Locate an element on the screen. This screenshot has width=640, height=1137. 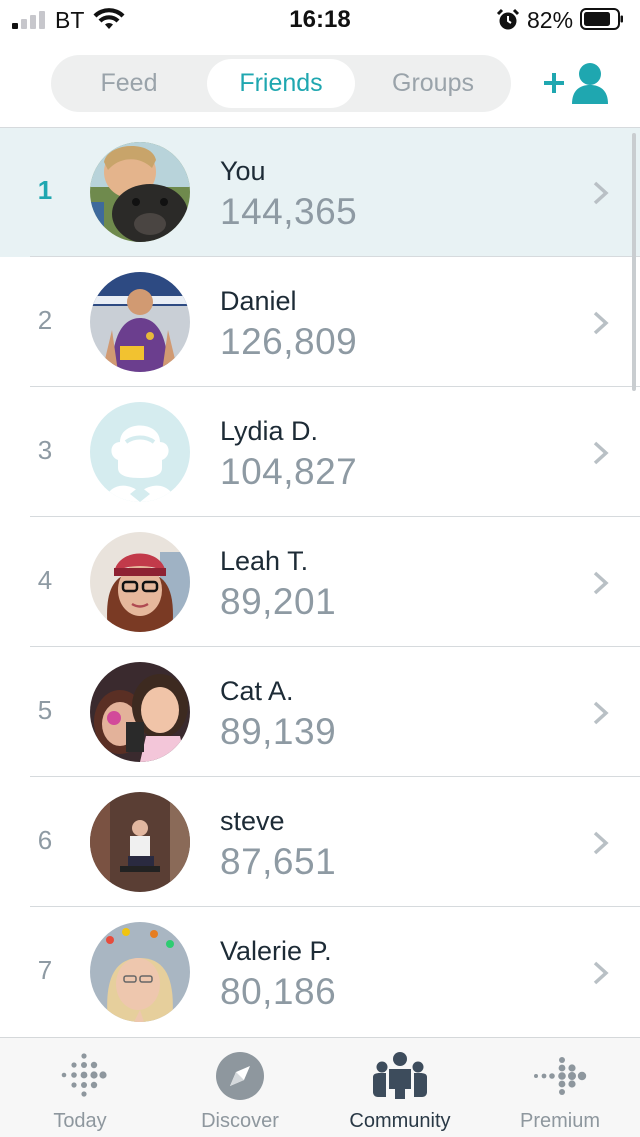
step-count: 80,186 is located at coordinates (278, 991).